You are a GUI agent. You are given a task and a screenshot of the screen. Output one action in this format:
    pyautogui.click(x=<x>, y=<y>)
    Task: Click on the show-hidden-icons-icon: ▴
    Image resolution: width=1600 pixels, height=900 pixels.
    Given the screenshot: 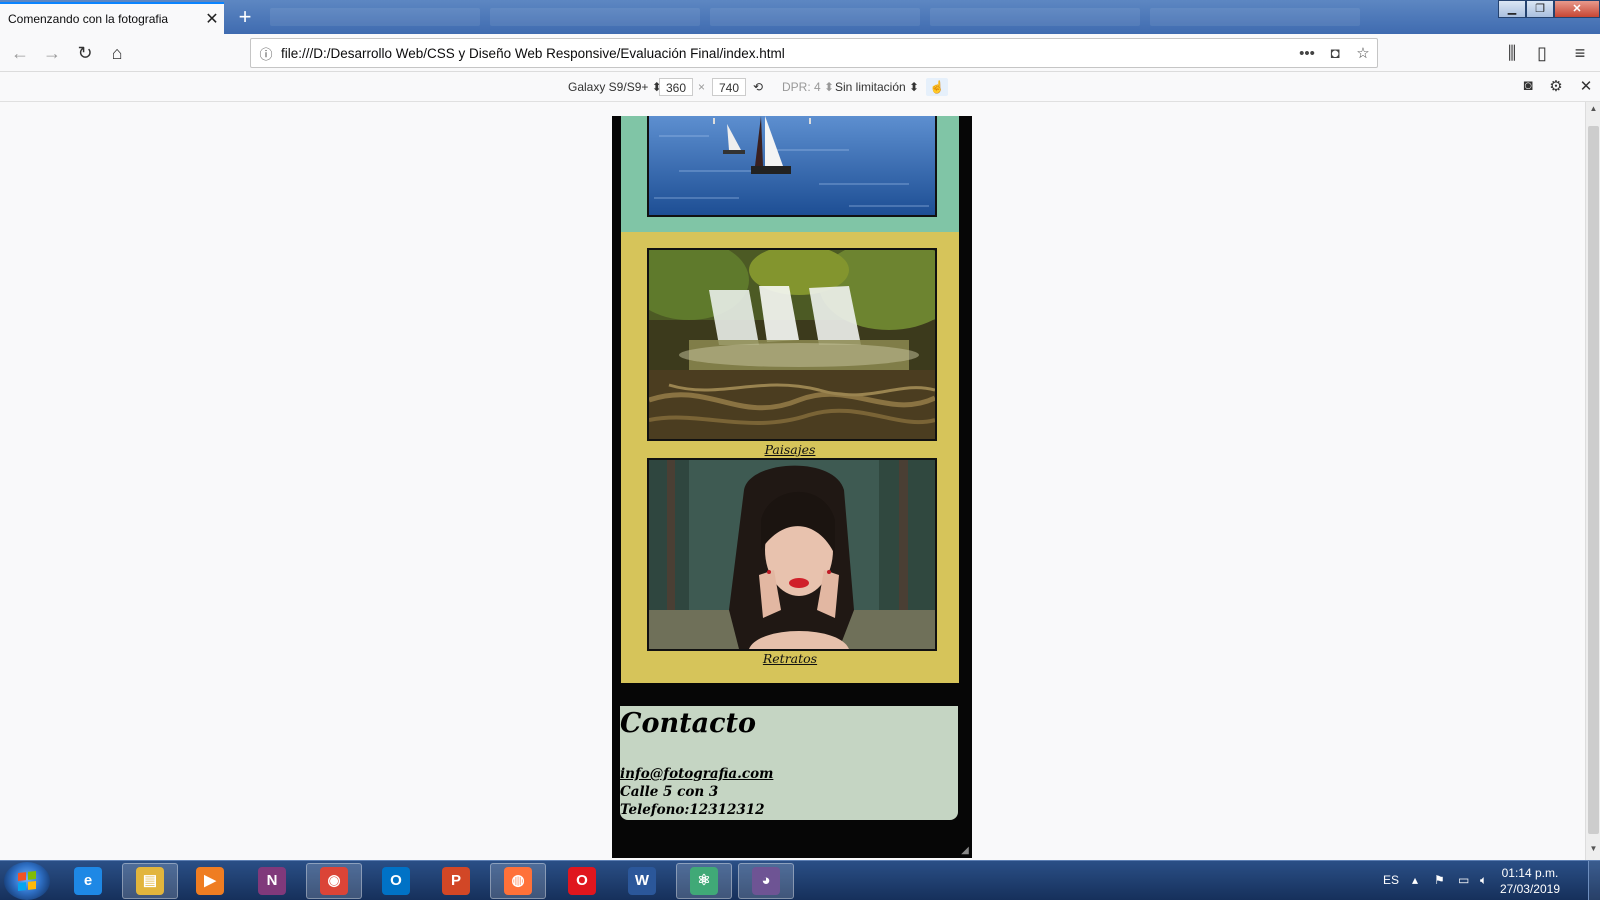 What is the action you would take?
    pyautogui.click(x=1415, y=886)
    